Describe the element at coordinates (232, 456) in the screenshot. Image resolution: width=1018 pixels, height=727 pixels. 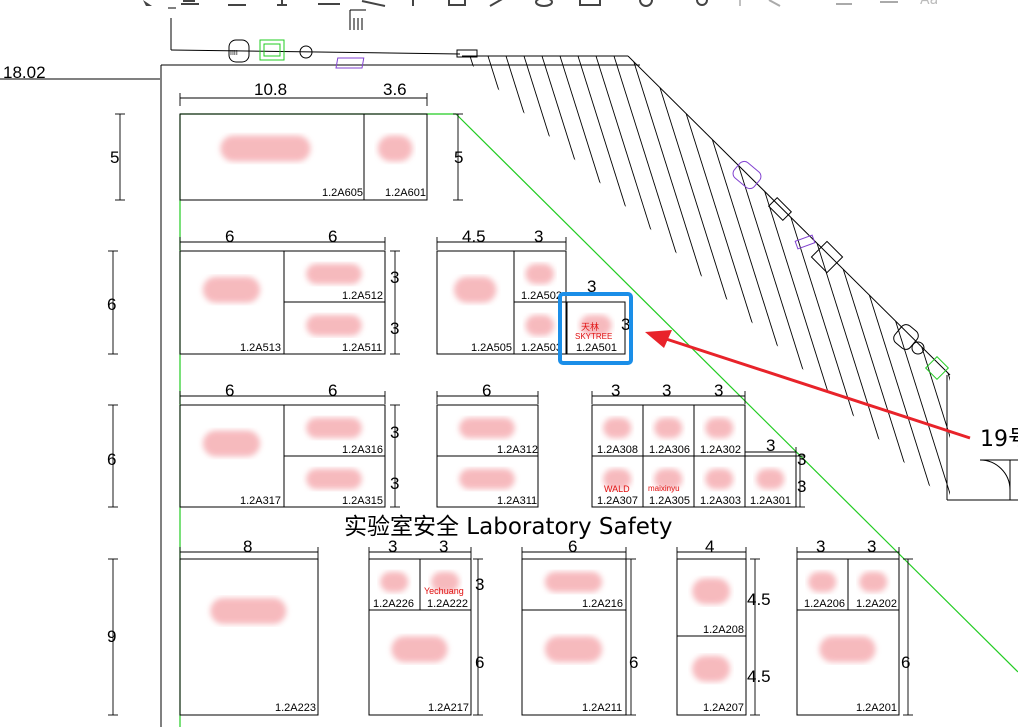
I see `booth-a317: 1.2A317` at that location.